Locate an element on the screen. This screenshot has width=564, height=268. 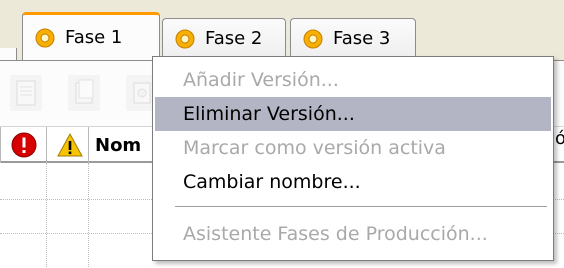
document-icon is located at coordinates (26, 93).